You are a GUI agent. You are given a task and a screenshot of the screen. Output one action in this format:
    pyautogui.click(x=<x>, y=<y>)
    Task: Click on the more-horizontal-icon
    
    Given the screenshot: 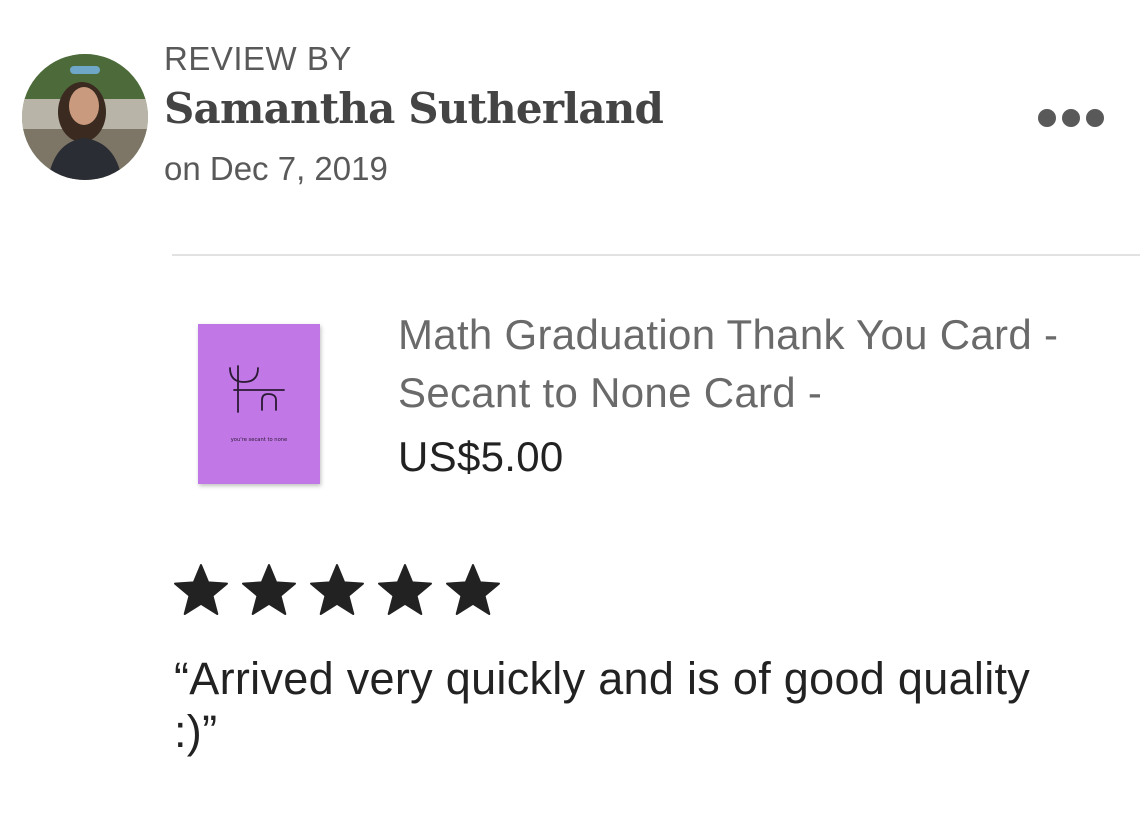 What is the action you would take?
    pyautogui.click(x=1071, y=118)
    